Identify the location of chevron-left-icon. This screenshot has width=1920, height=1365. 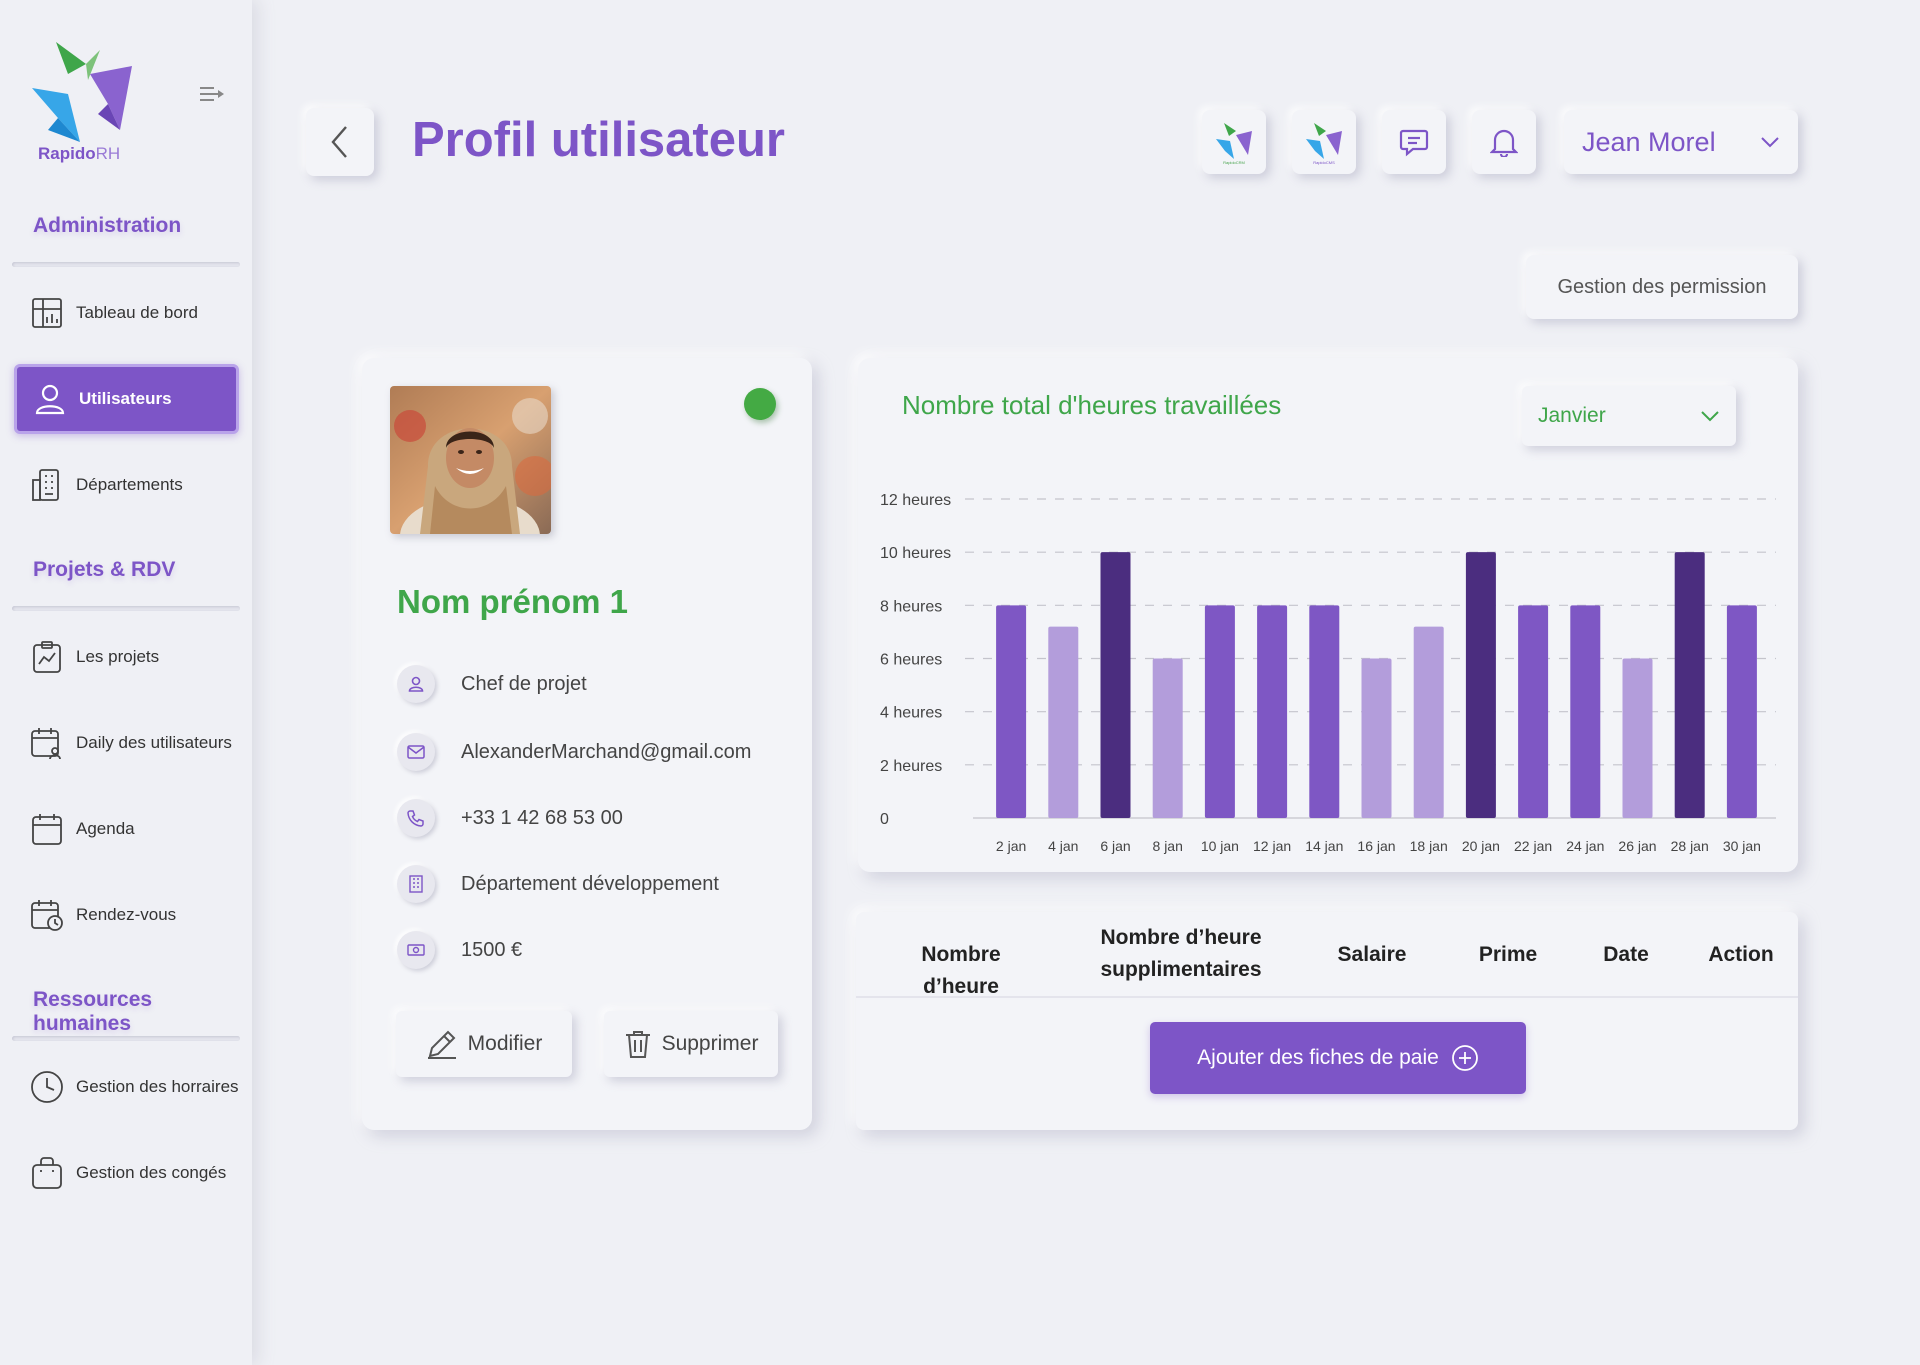
(339, 142).